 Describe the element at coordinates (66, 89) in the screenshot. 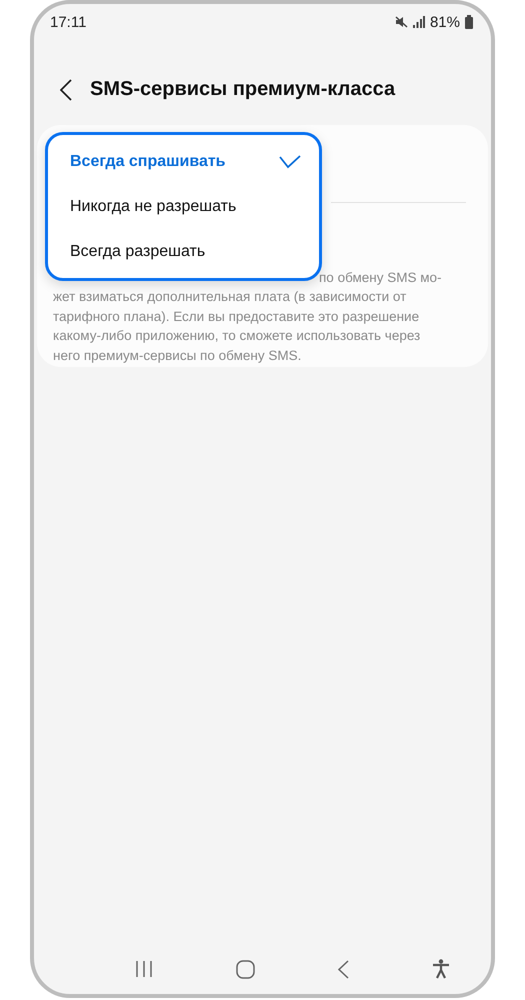

I see `back-button` at that location.